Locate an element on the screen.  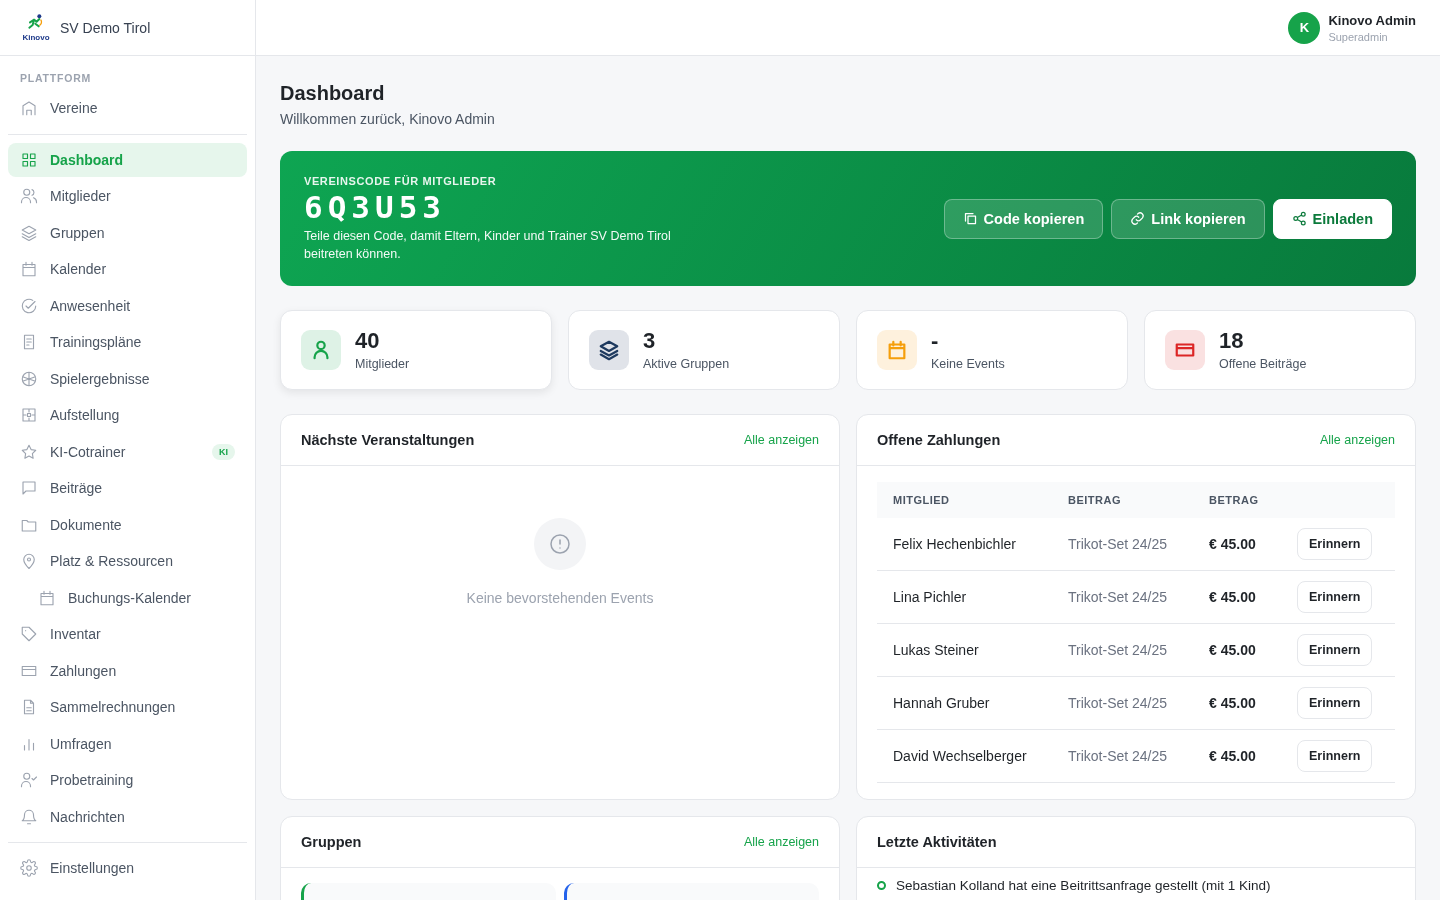
users-icon is located at coordinates (29, 196).